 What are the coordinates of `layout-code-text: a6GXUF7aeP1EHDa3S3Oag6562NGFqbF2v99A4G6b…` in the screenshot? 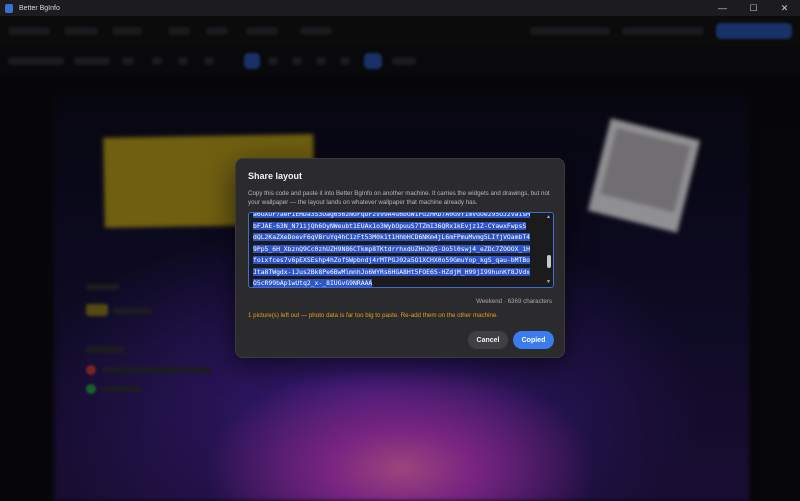 It's located at (397, 249).